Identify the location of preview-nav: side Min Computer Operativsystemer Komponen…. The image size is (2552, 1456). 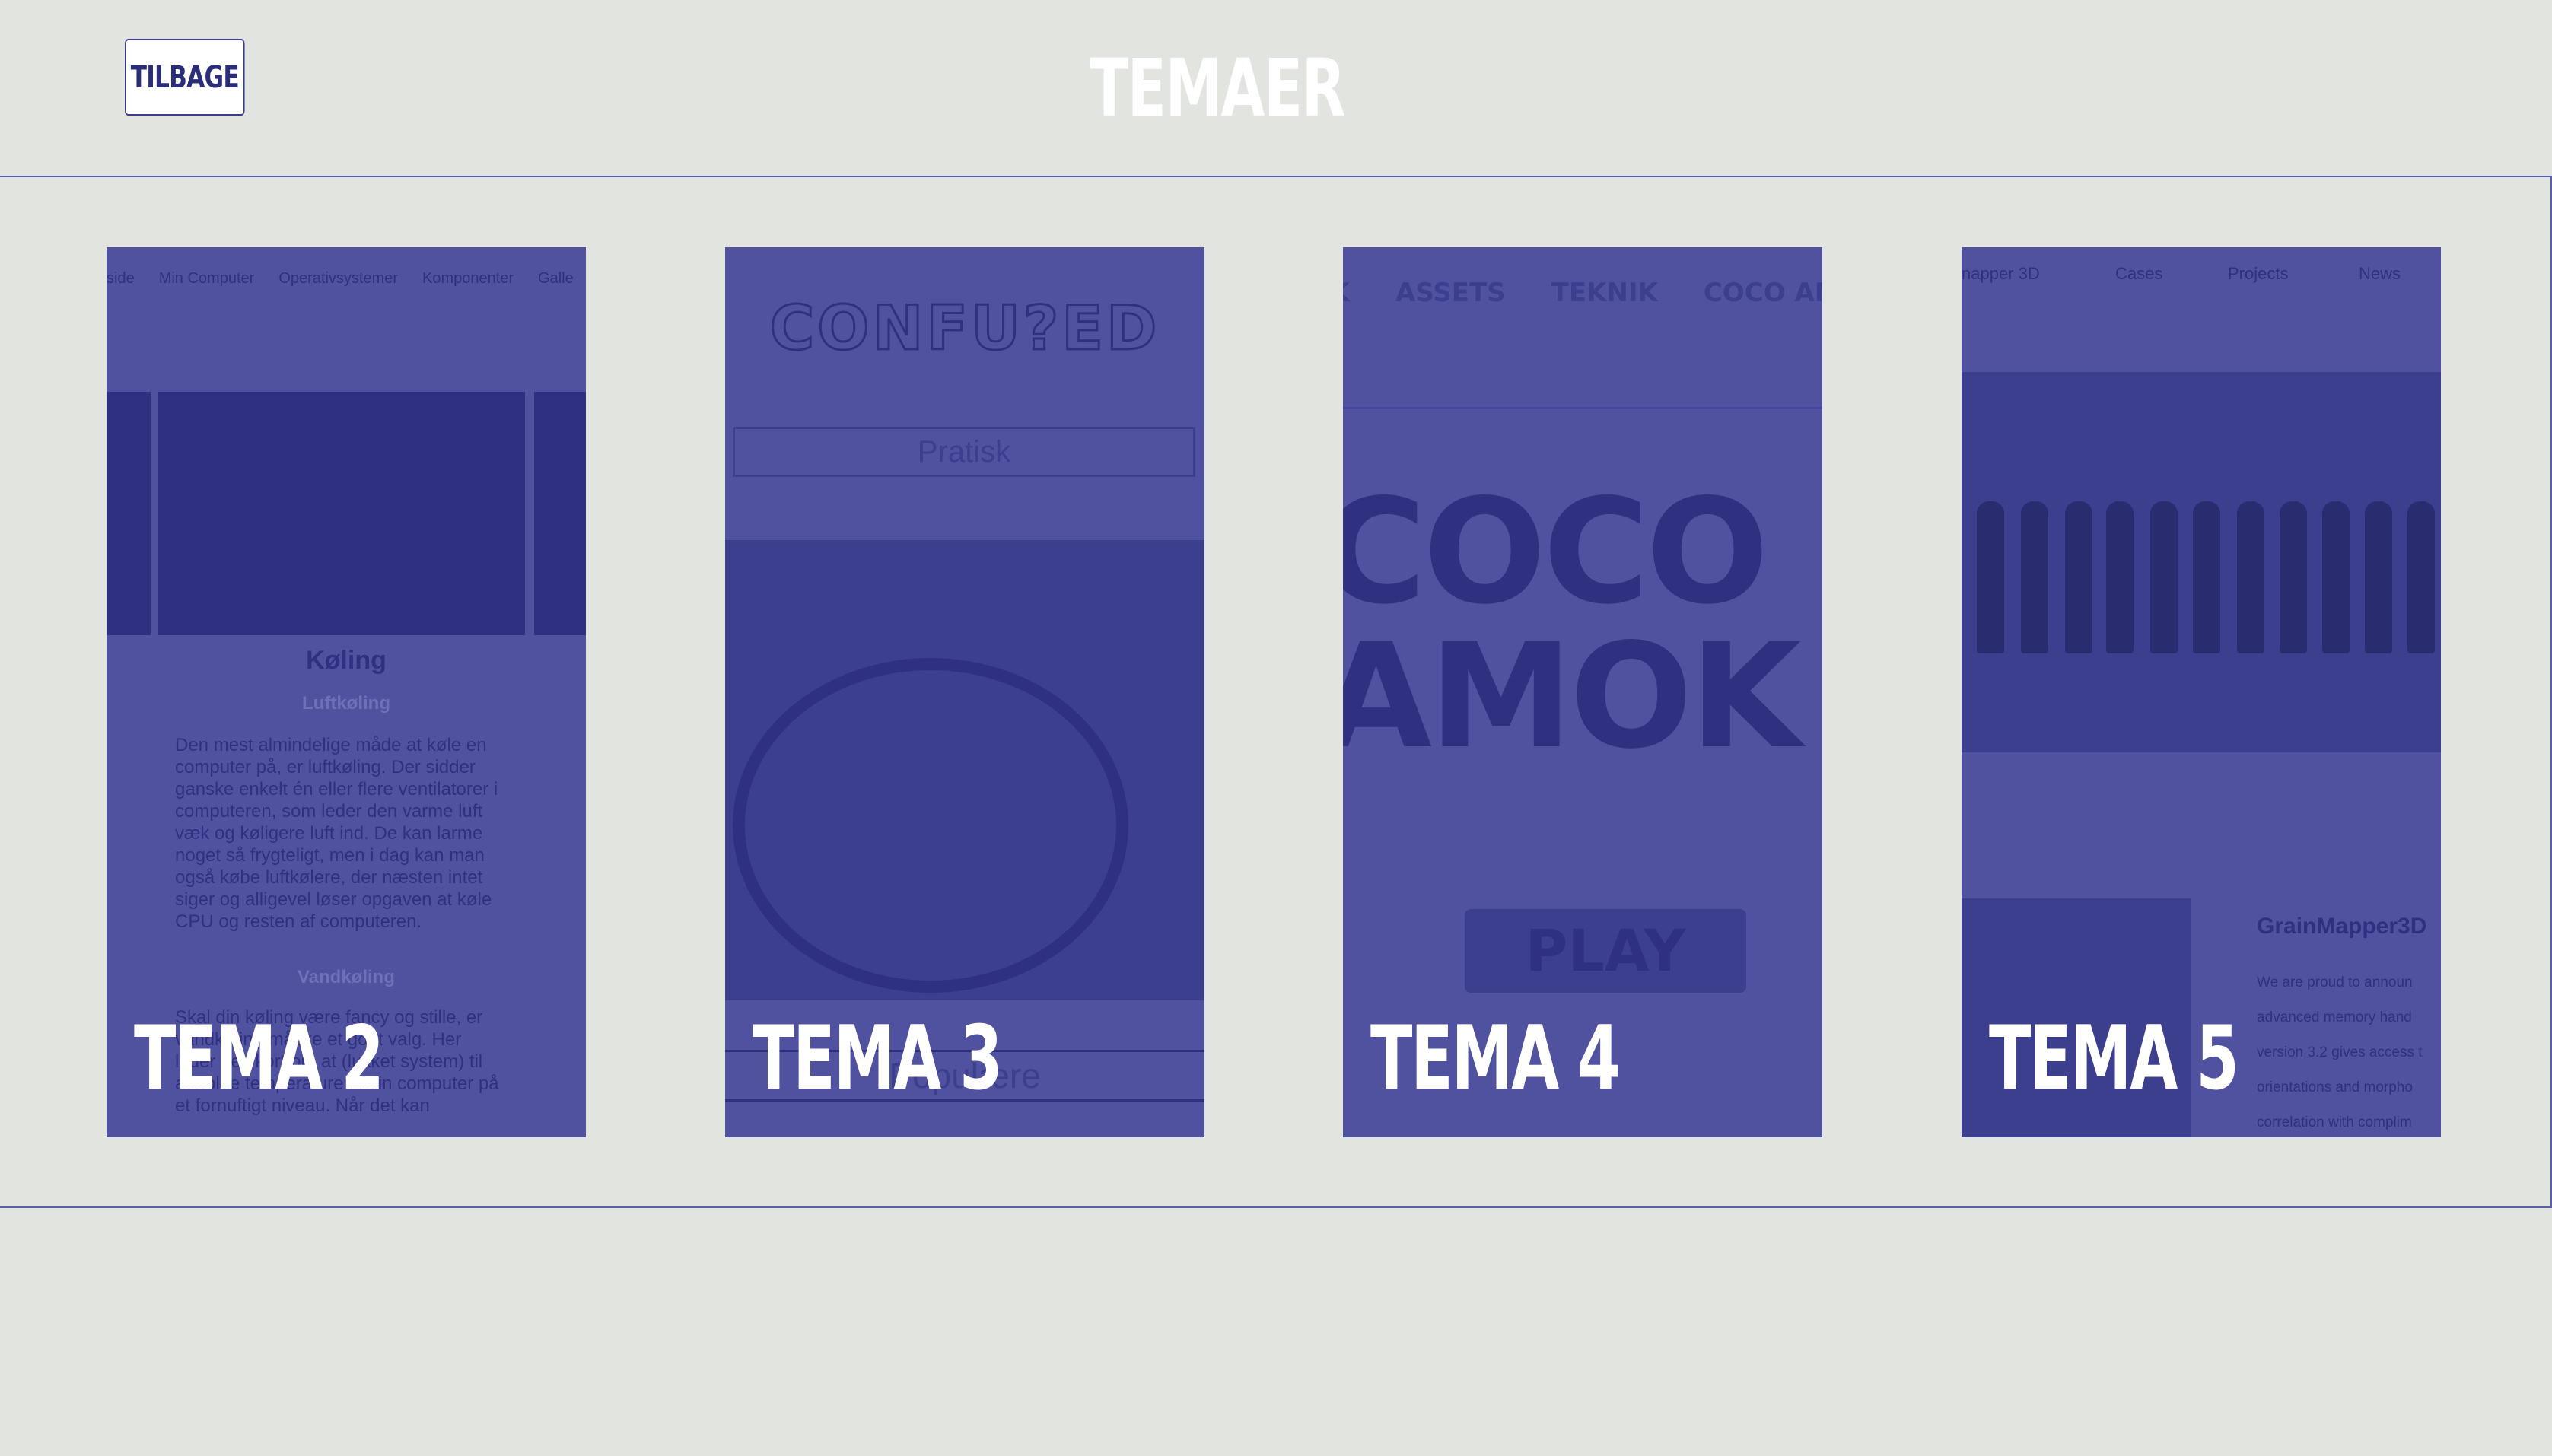
(340, 278).